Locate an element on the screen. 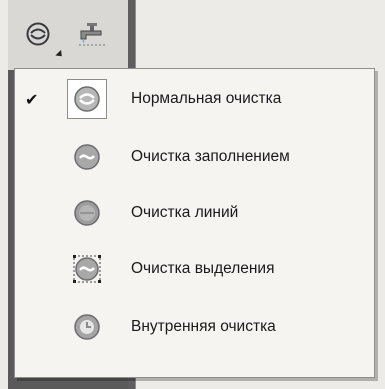  normal-erase-icon is located at coordinates (87, 99).